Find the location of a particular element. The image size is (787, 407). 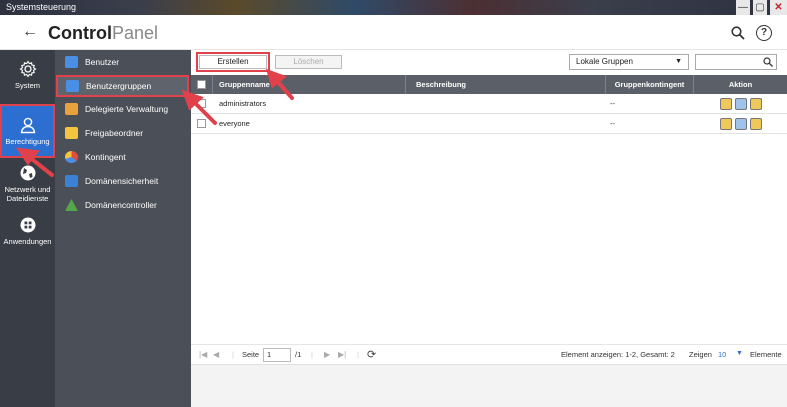

footer-panel is located at coordinates (489, 385).